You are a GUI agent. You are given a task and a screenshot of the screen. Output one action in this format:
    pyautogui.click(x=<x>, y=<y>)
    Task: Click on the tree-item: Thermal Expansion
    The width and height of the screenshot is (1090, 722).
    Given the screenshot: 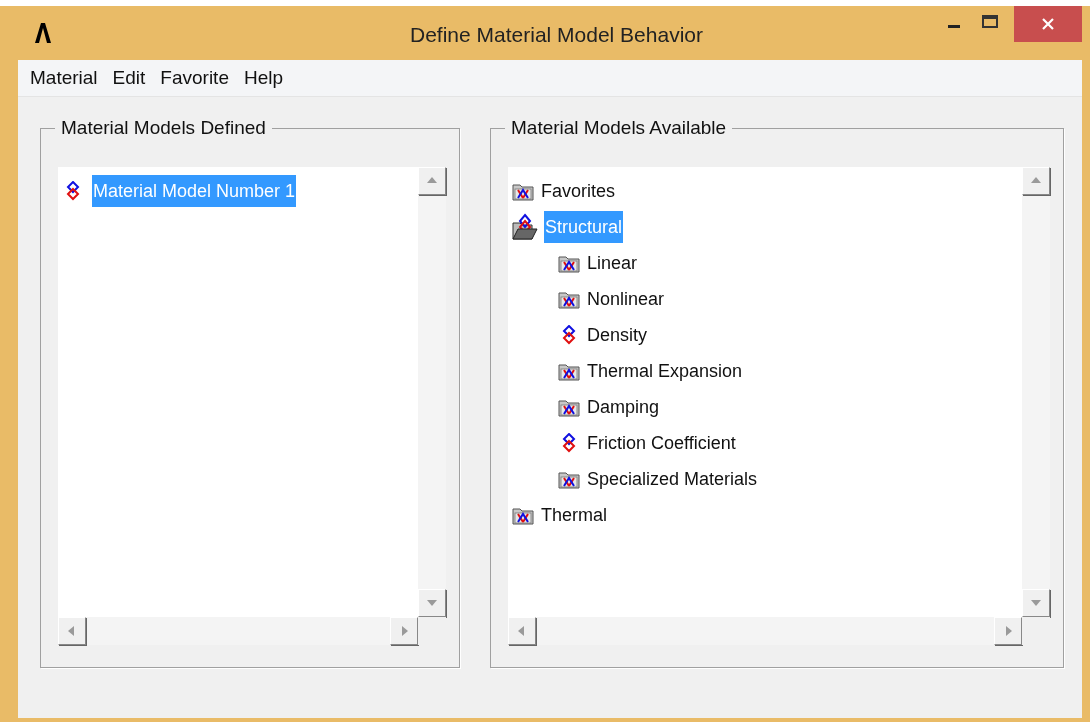 What is the action you would take?
    pyautogui.click(x=665, y=371)
    